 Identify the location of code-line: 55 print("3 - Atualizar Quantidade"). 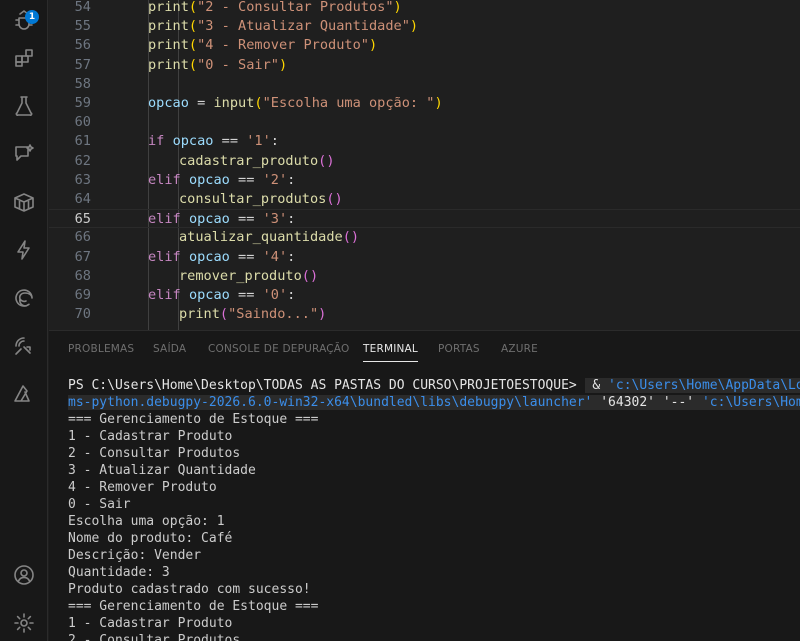
(424, 26).